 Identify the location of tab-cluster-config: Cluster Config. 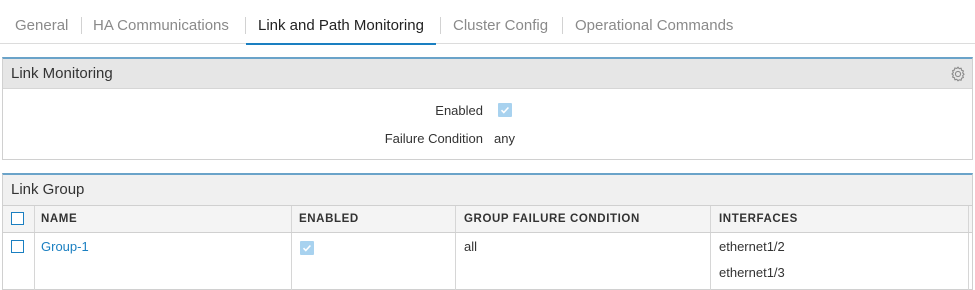
(500, 22).